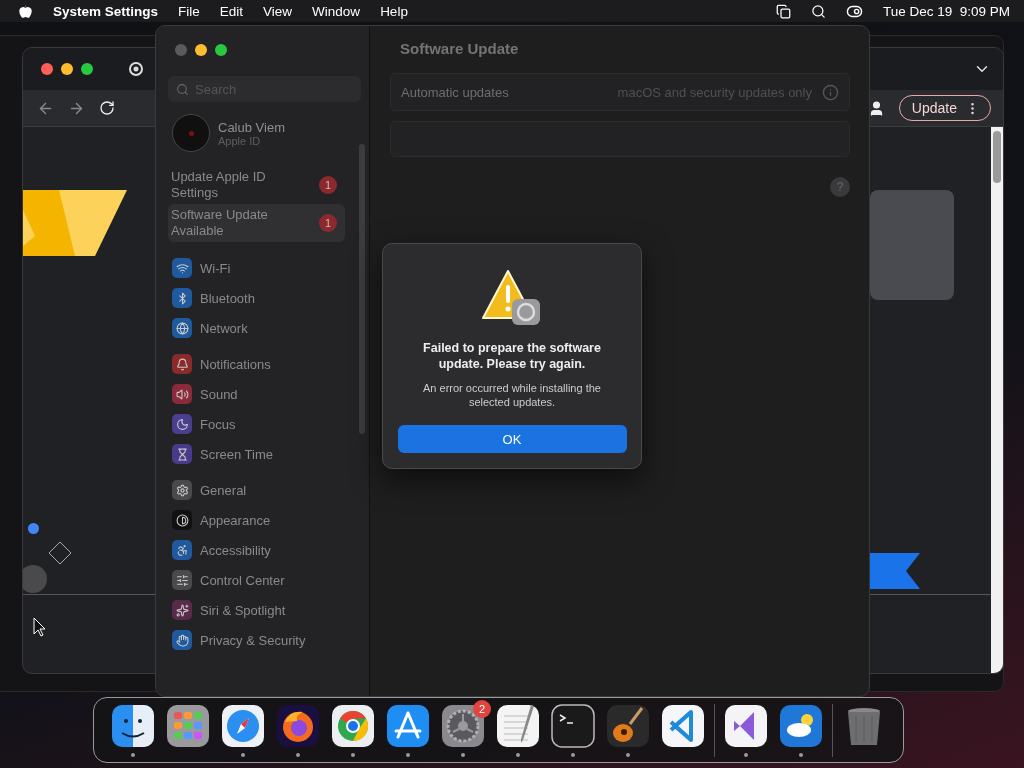 This screenshot has width=1024, height=768. What do you see at coordinates (133, 725) in the screenshot?
I see `smiling-face-icon` at bounding box center [133, 725].